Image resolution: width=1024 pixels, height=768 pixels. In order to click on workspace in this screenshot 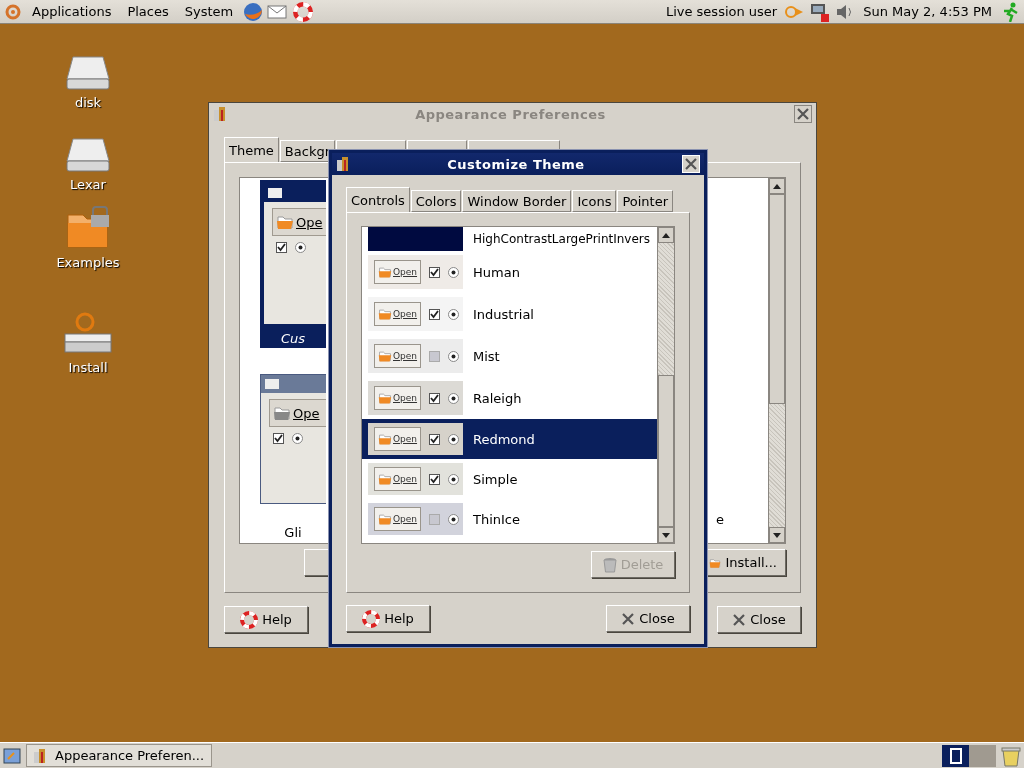, I will do `click(955, 755)`.